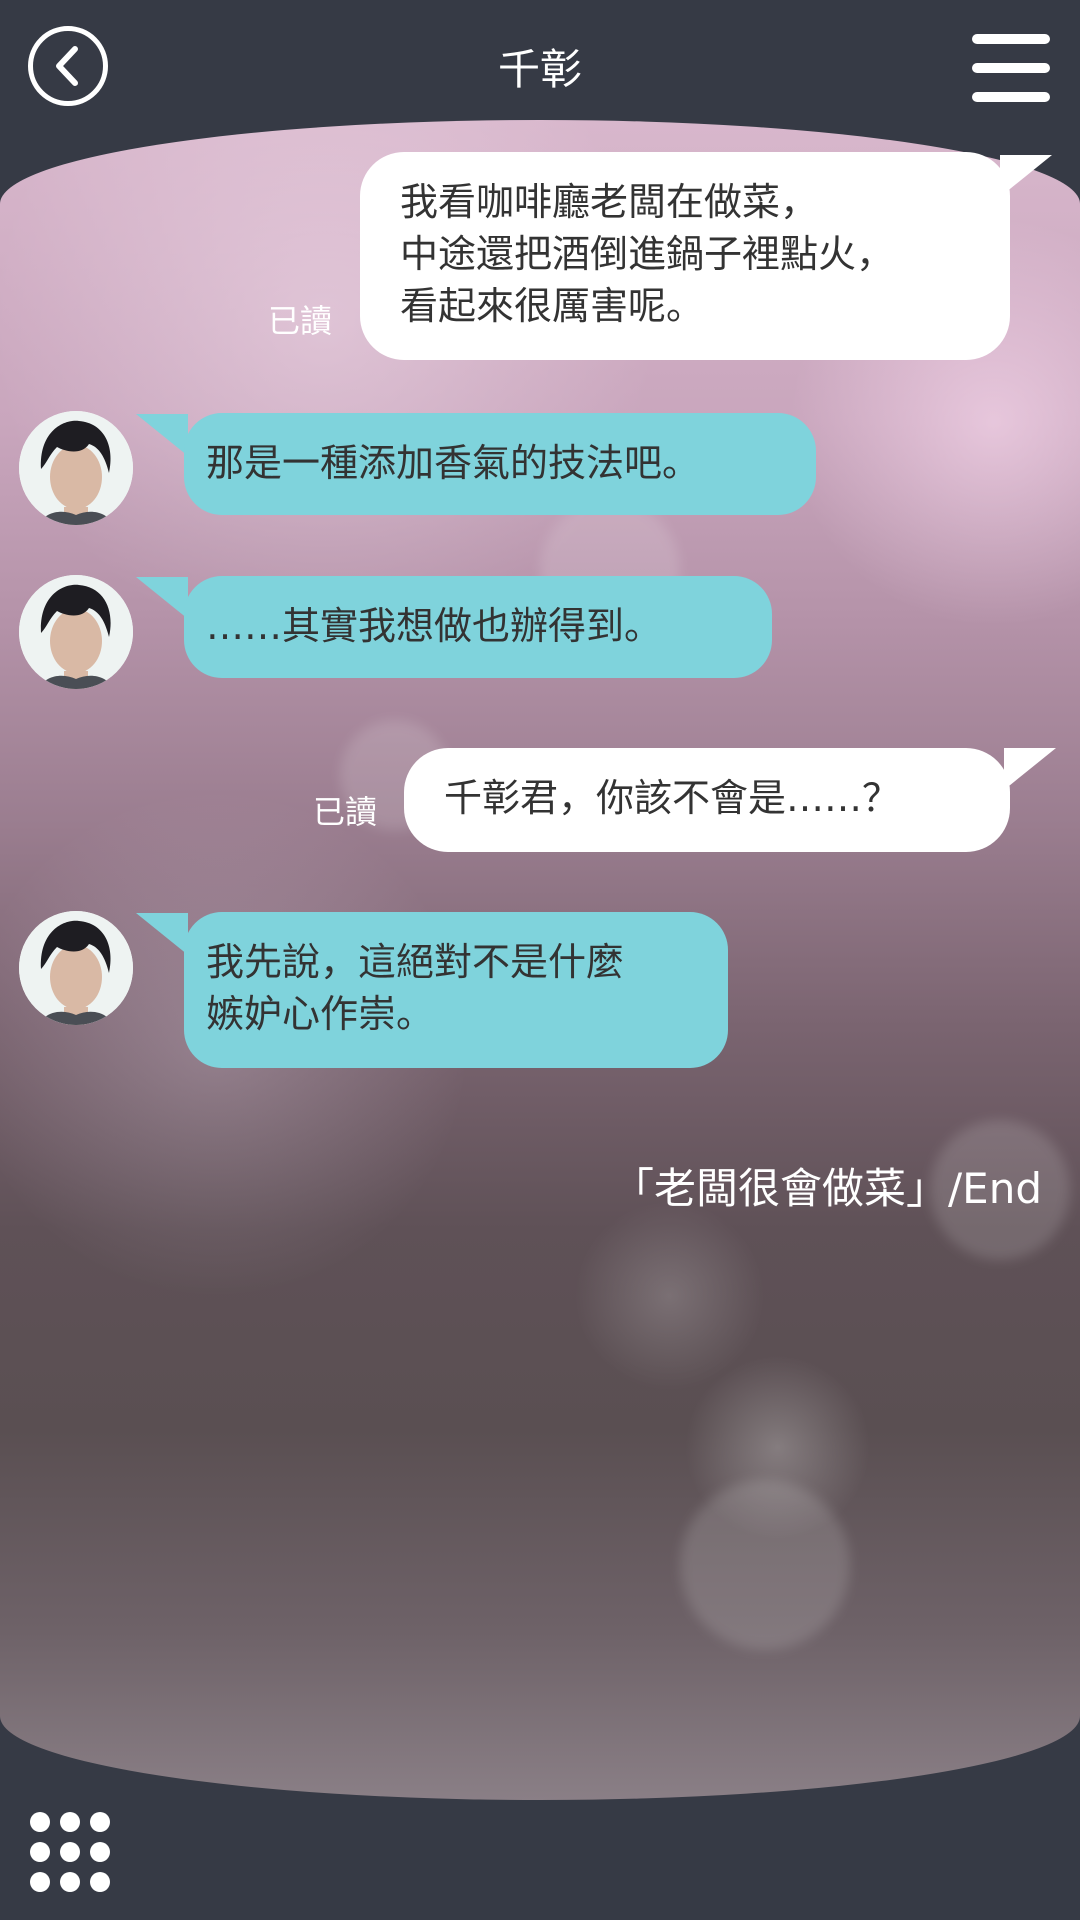 Image resolution: width=1080 pixels, height=1920 pixels. What do you see at coordinates (456, 990) in the screenshot?
I see `message-bubble-received: 我先說，這絕對不是什麼 嫉妒心作崇。` at bounding box center [456, 990].